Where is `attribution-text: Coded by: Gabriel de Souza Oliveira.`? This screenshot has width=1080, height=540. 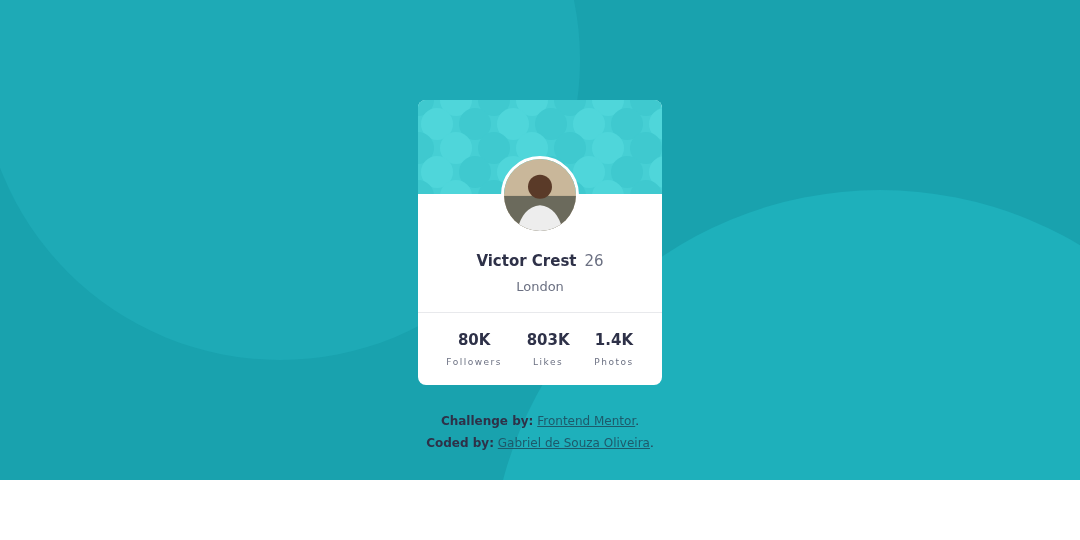
attribution-text: Coded by: Gabriel de Souza Oliveira. is located at coordinates (540, 443).